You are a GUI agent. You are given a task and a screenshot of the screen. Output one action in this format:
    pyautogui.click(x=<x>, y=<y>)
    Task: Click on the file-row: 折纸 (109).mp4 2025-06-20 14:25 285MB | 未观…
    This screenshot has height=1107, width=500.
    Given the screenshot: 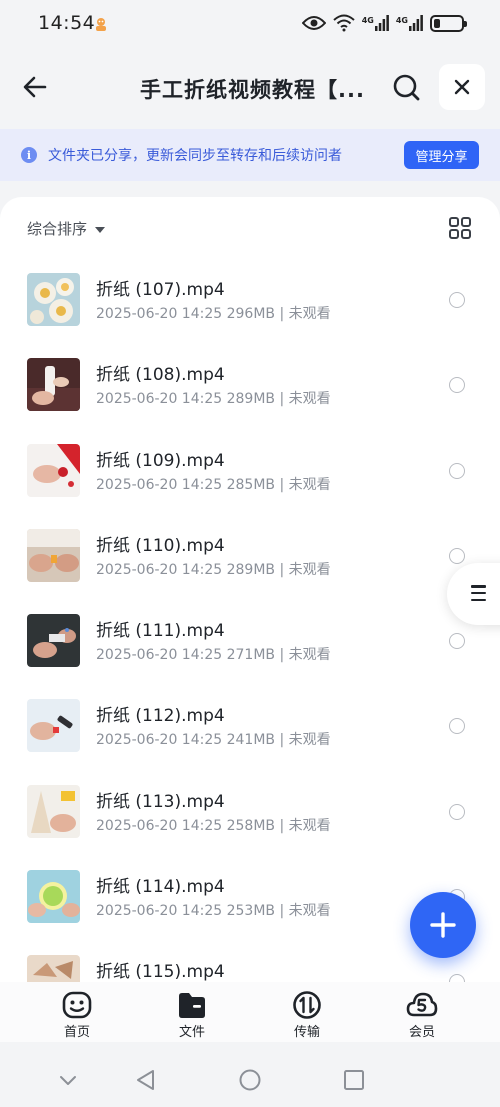 What is the action you would take?
    pyautogui.click(x=250, y=472)
    